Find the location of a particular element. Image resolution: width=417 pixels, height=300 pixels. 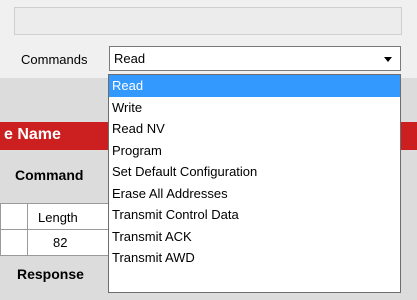

chevron-down-icon is located at coordinates (388, 59).